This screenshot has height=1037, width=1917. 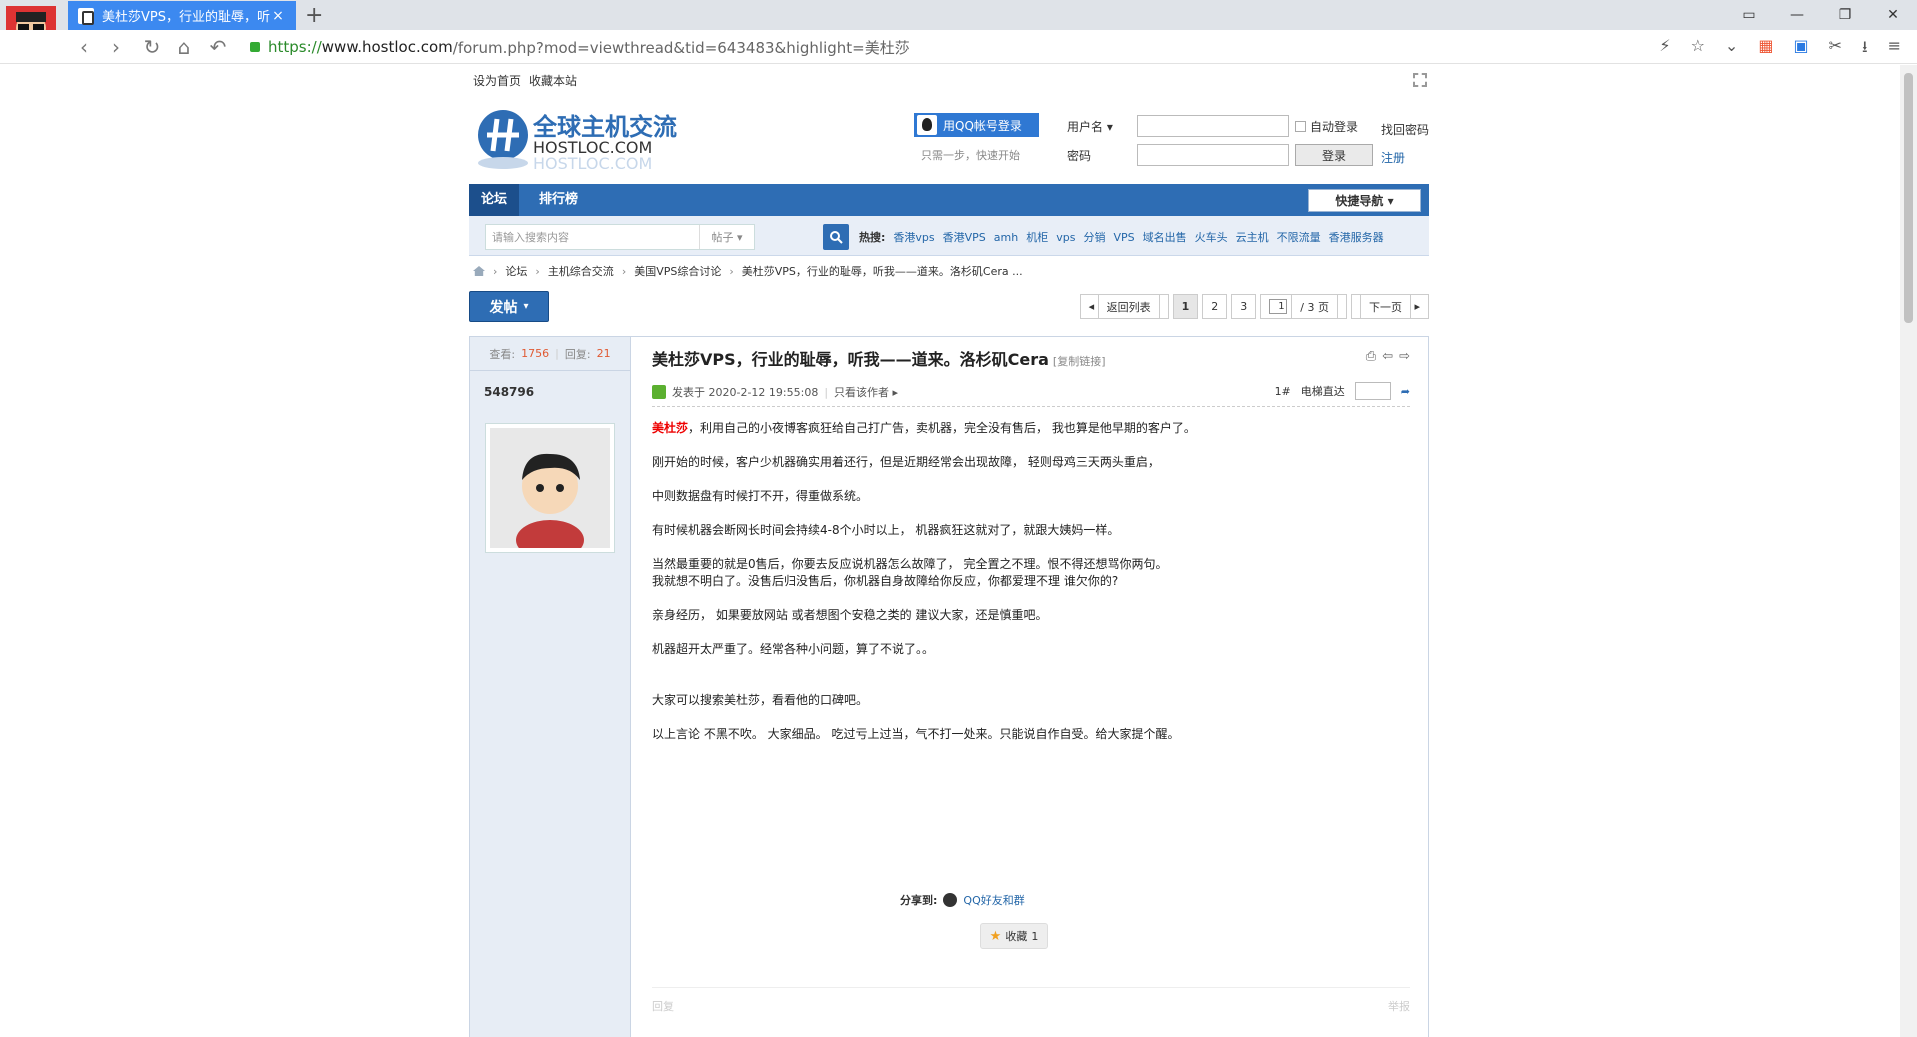 I want to click on floor-jump-icon: ➦, so click(x=1405, y=391).